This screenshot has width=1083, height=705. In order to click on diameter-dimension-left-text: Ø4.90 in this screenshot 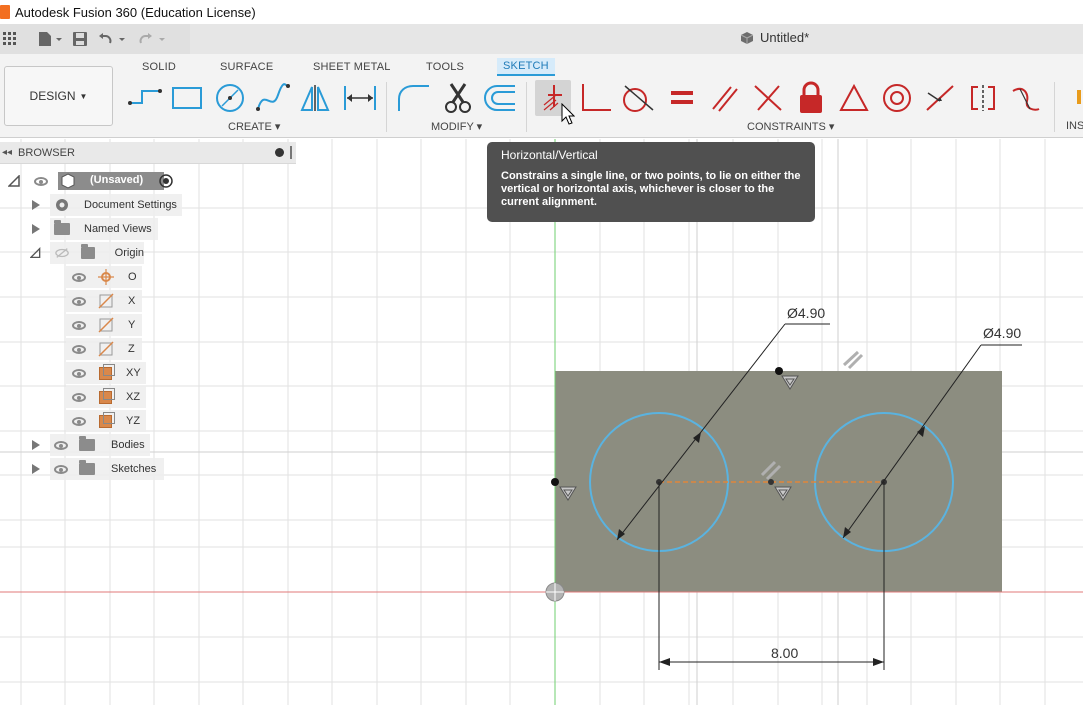, I will do `click(806, 313)`.